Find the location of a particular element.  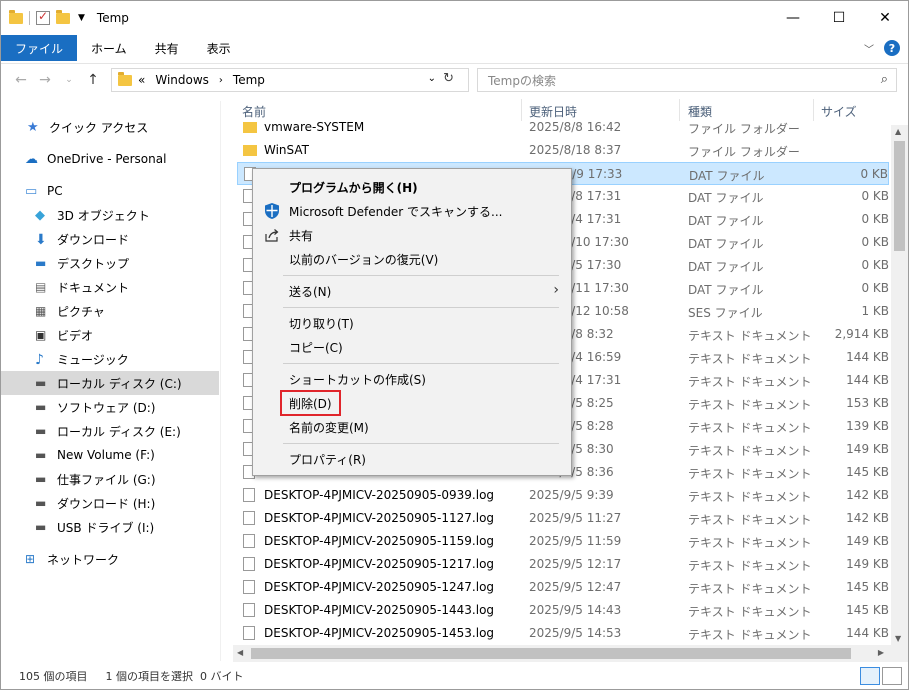

nav-item-label: ダウンロード is located at coordinates (93, 239).